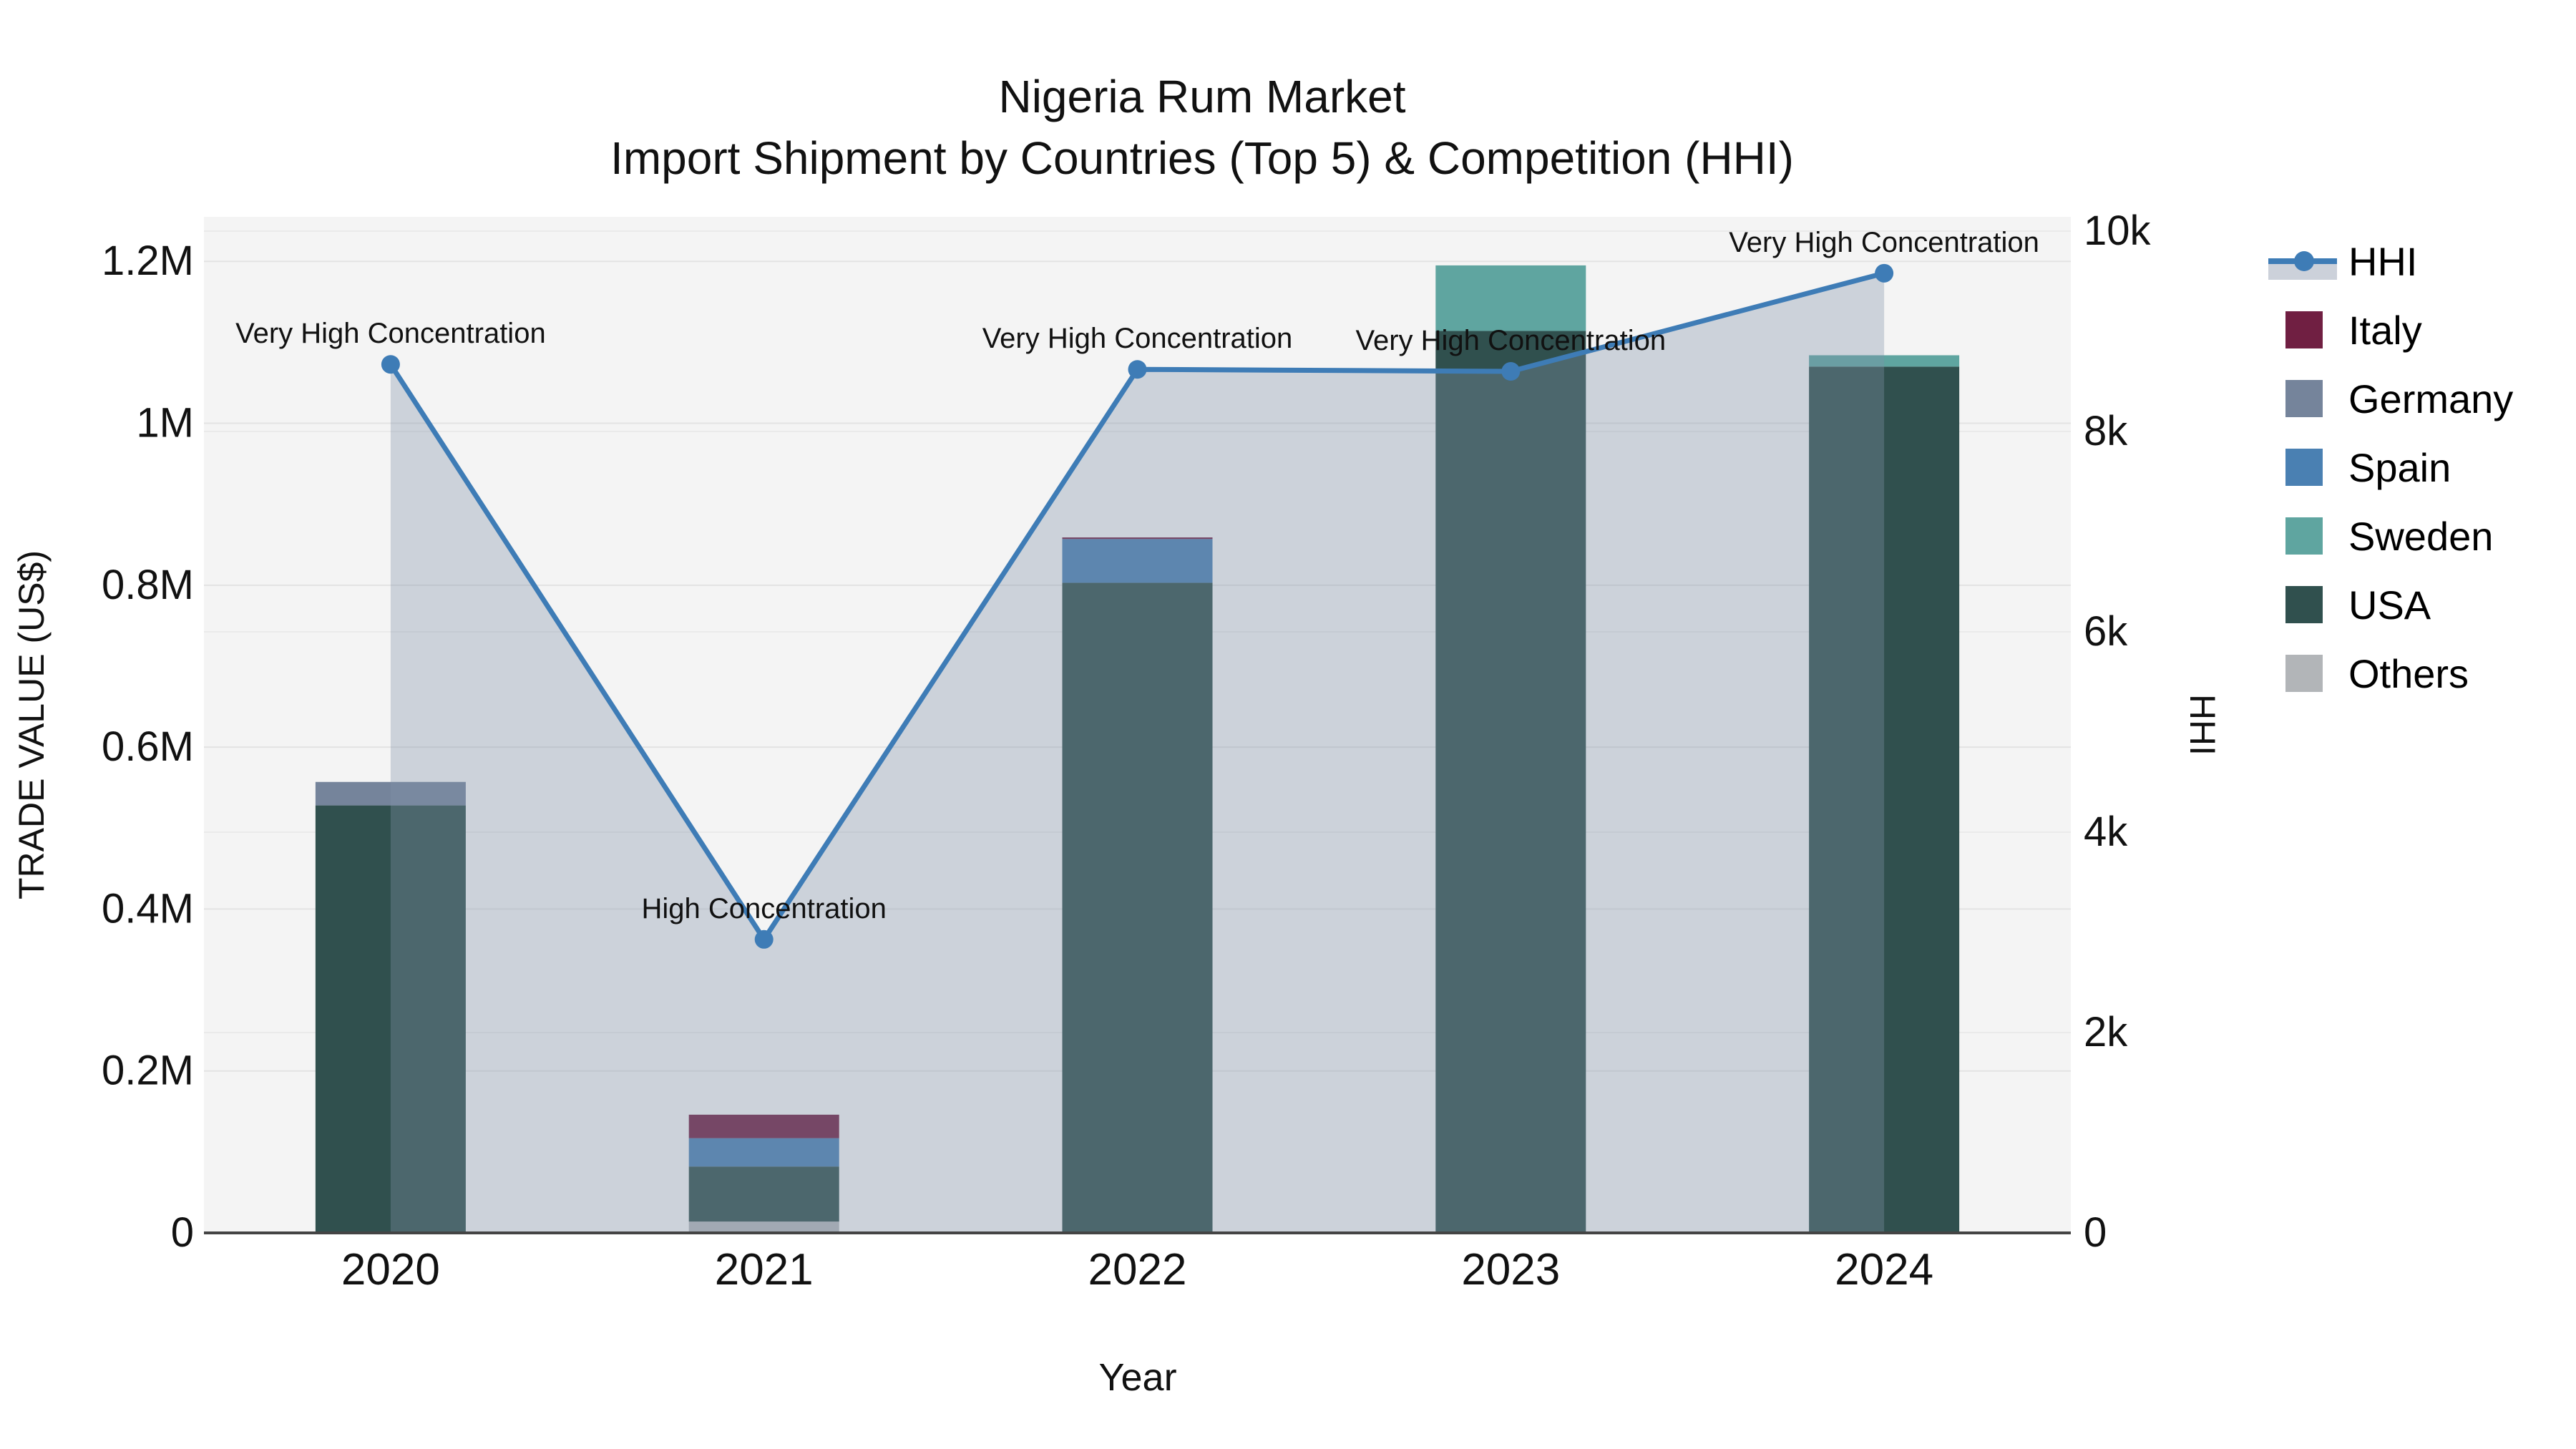 The height and width of the screenshot is (1449, 2576). I want to click on right-tick-label: 4k, so click(2106, 832).